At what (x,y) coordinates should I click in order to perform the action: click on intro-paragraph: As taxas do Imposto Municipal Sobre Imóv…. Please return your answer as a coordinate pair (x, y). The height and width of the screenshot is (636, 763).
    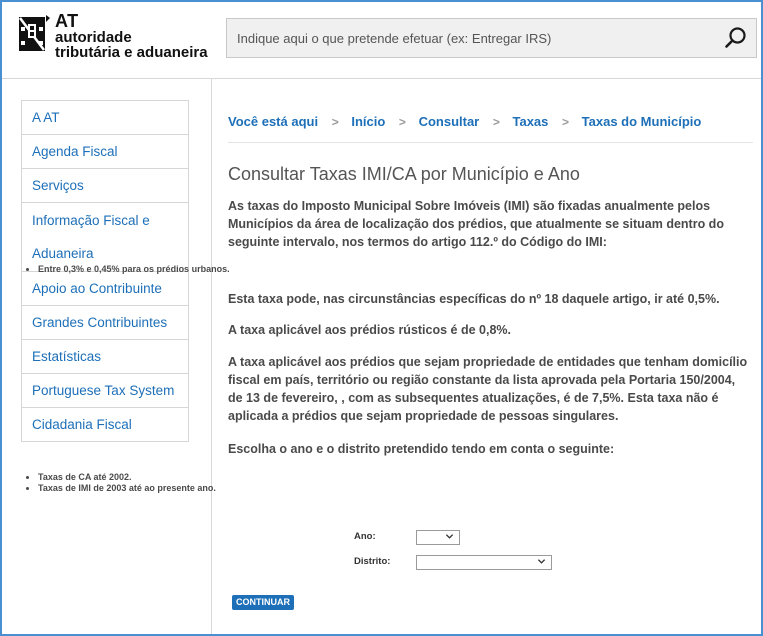
    Looking at the image, I should click on (476, 224).